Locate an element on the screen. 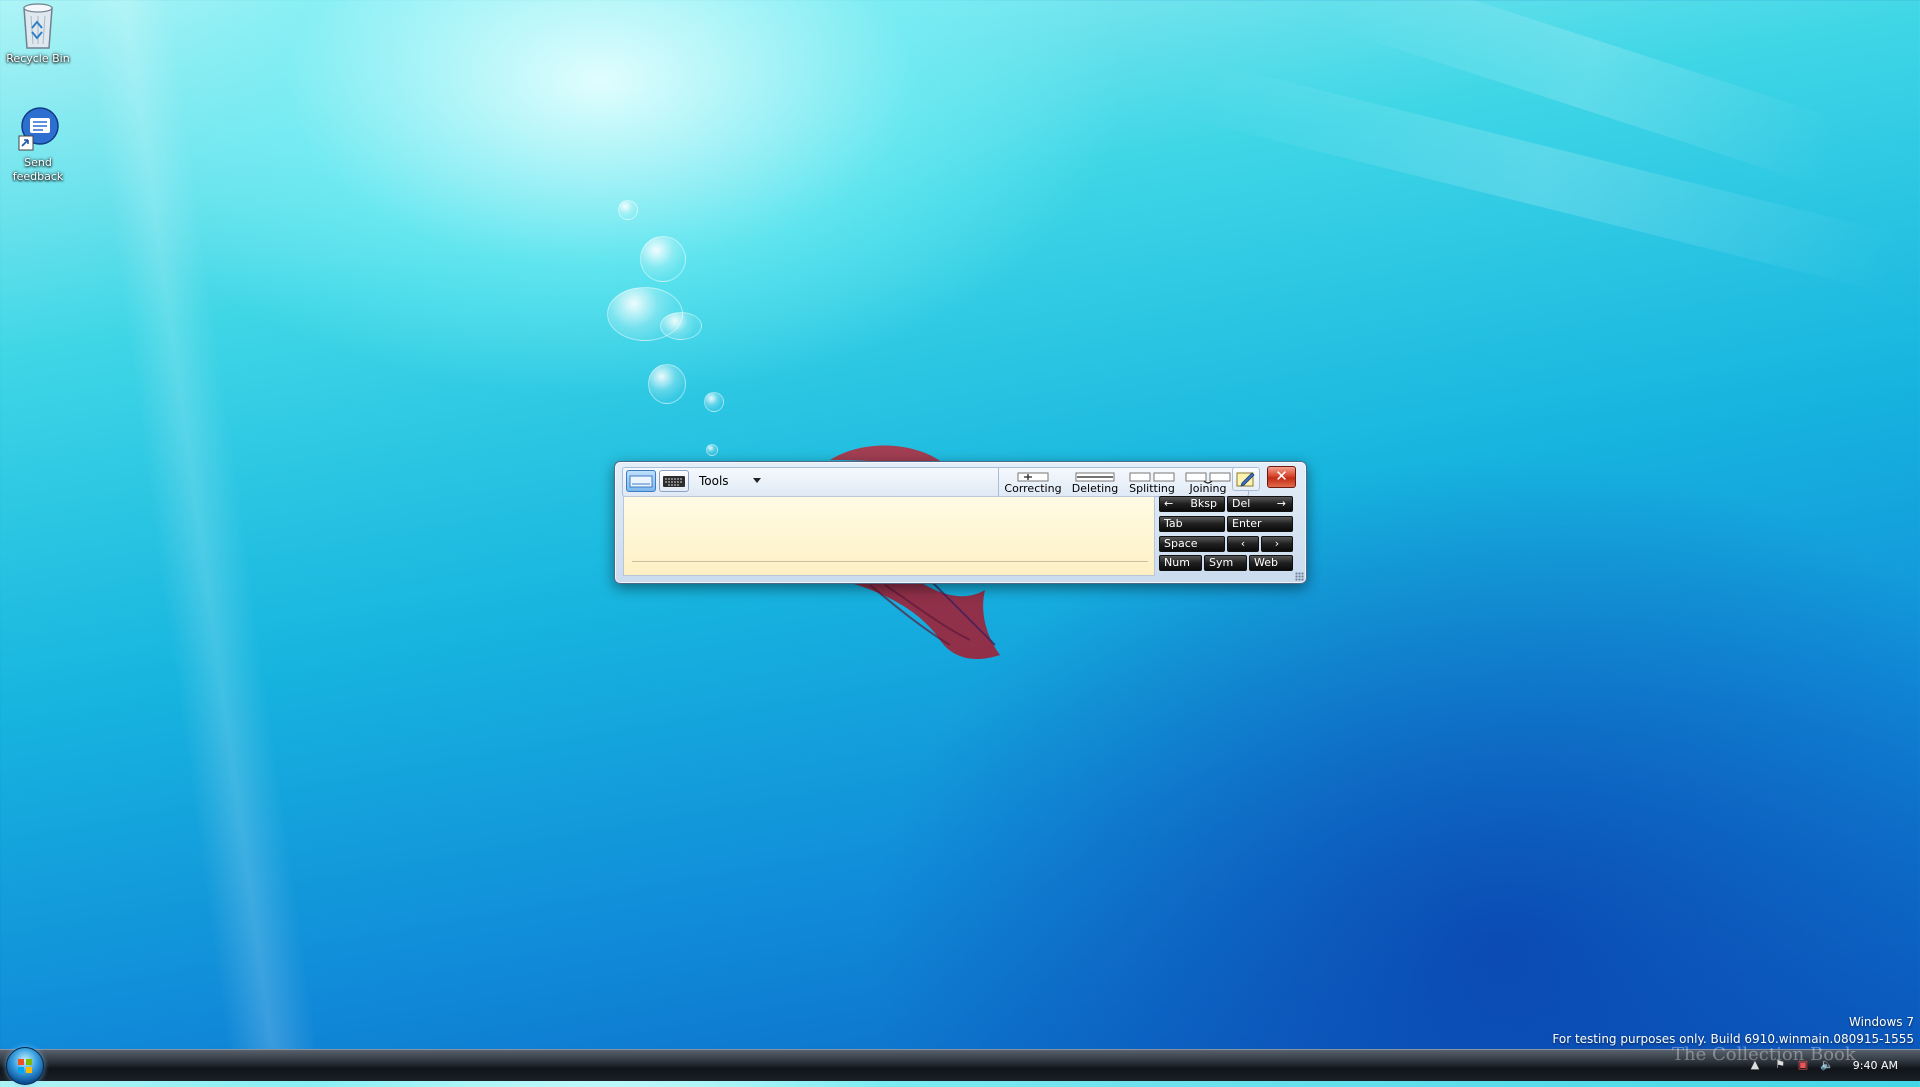 Image resolution: width=1920 pixels, height=1087 pixels. desktop-icon-label: Recycle Bin is located at coordinates (38, 58).